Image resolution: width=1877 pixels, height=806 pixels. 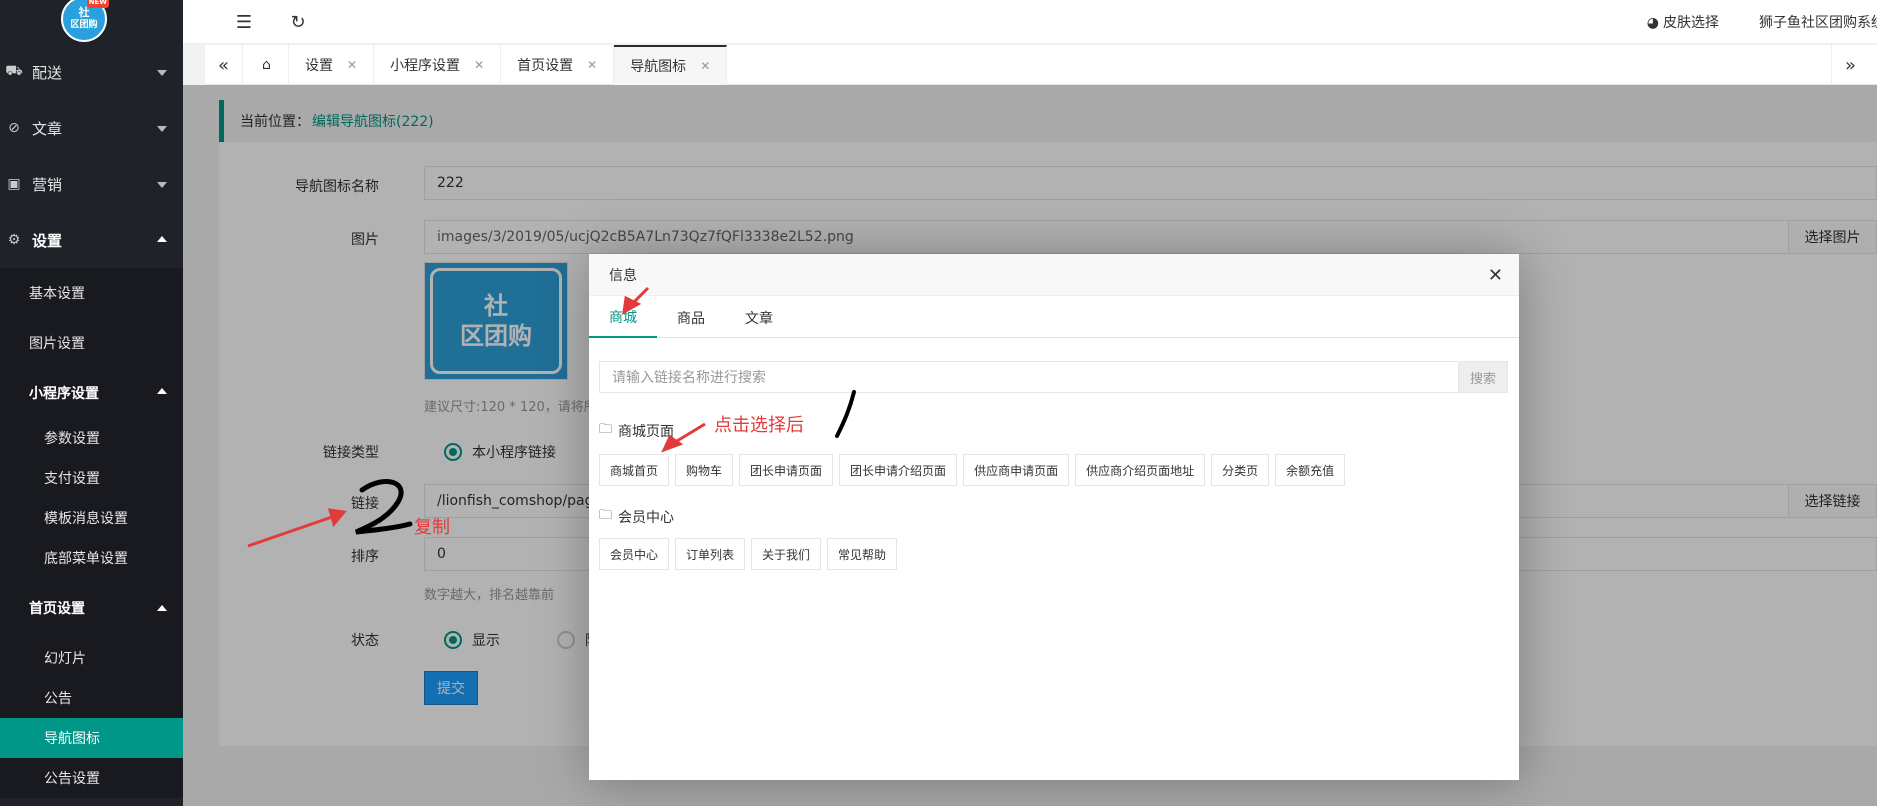 I want to click on sidebar-item-notice-settings: 公告设置, so click(x=91, y=778).